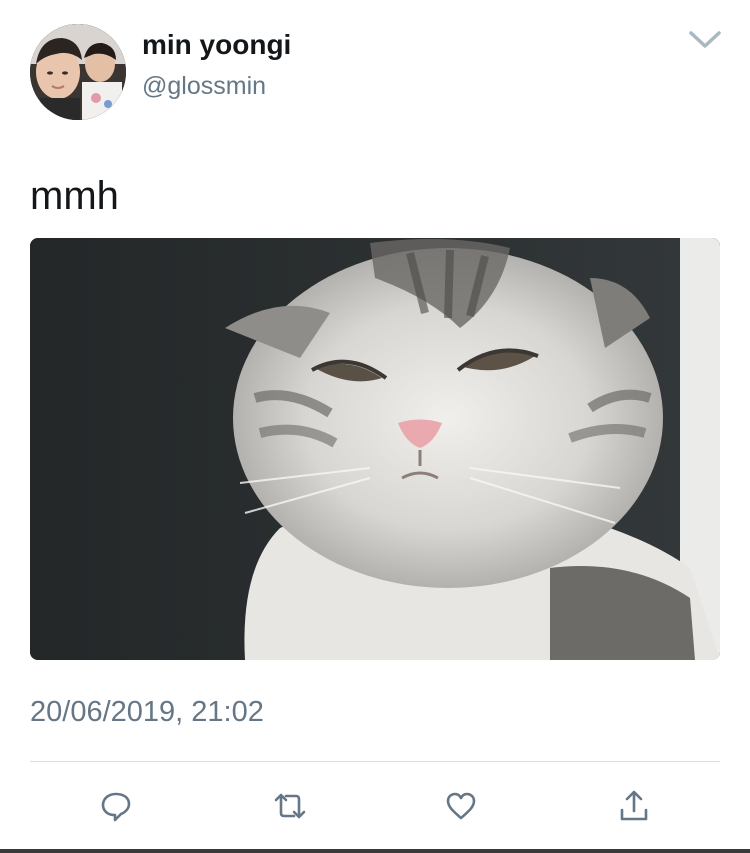 This screenshot has height=853, width=750. I want to click on author-handle: @glossmin, so click(204, 86).